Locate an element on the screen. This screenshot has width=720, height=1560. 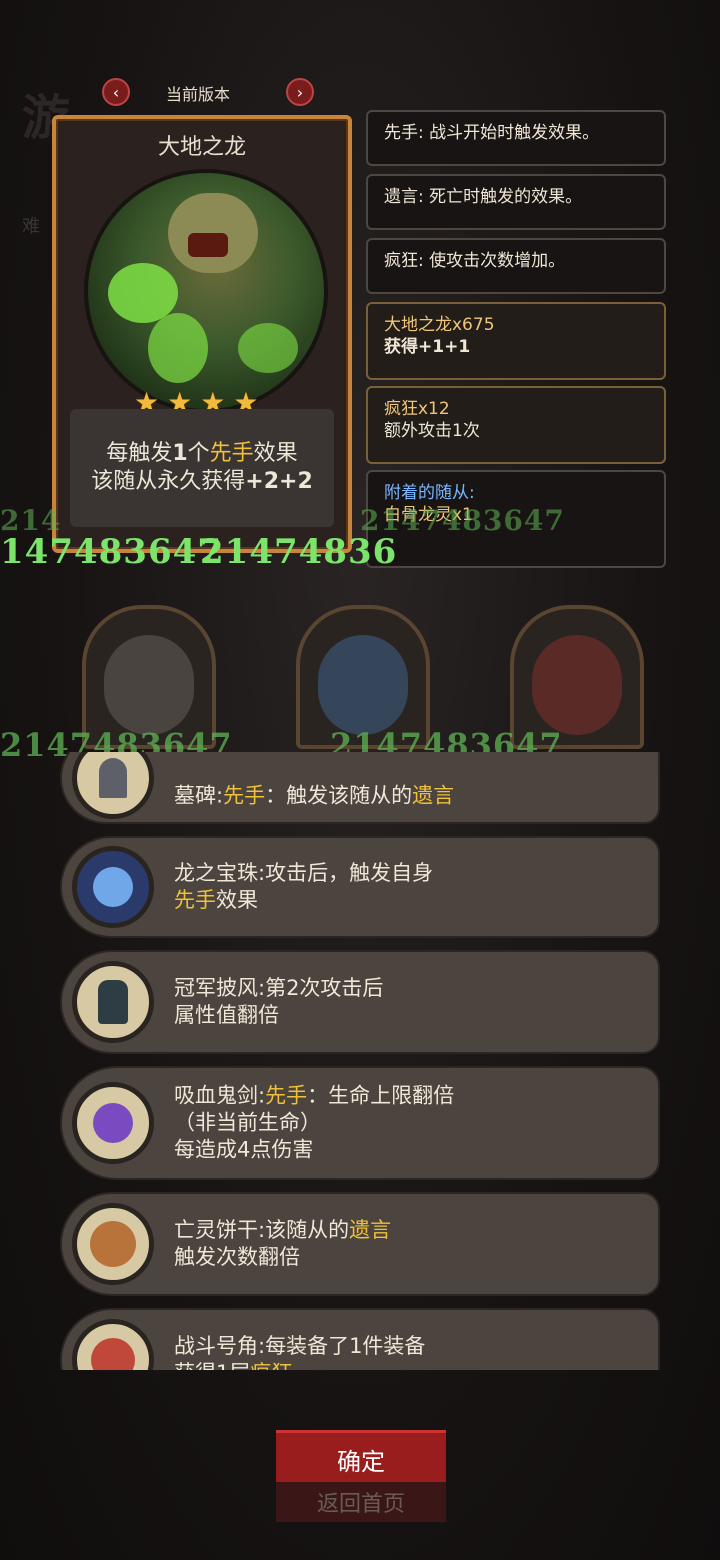
list-item: 战斗号角:每装备了1件装备 获得1层疯狂 is located at coordinates (360, 1339).